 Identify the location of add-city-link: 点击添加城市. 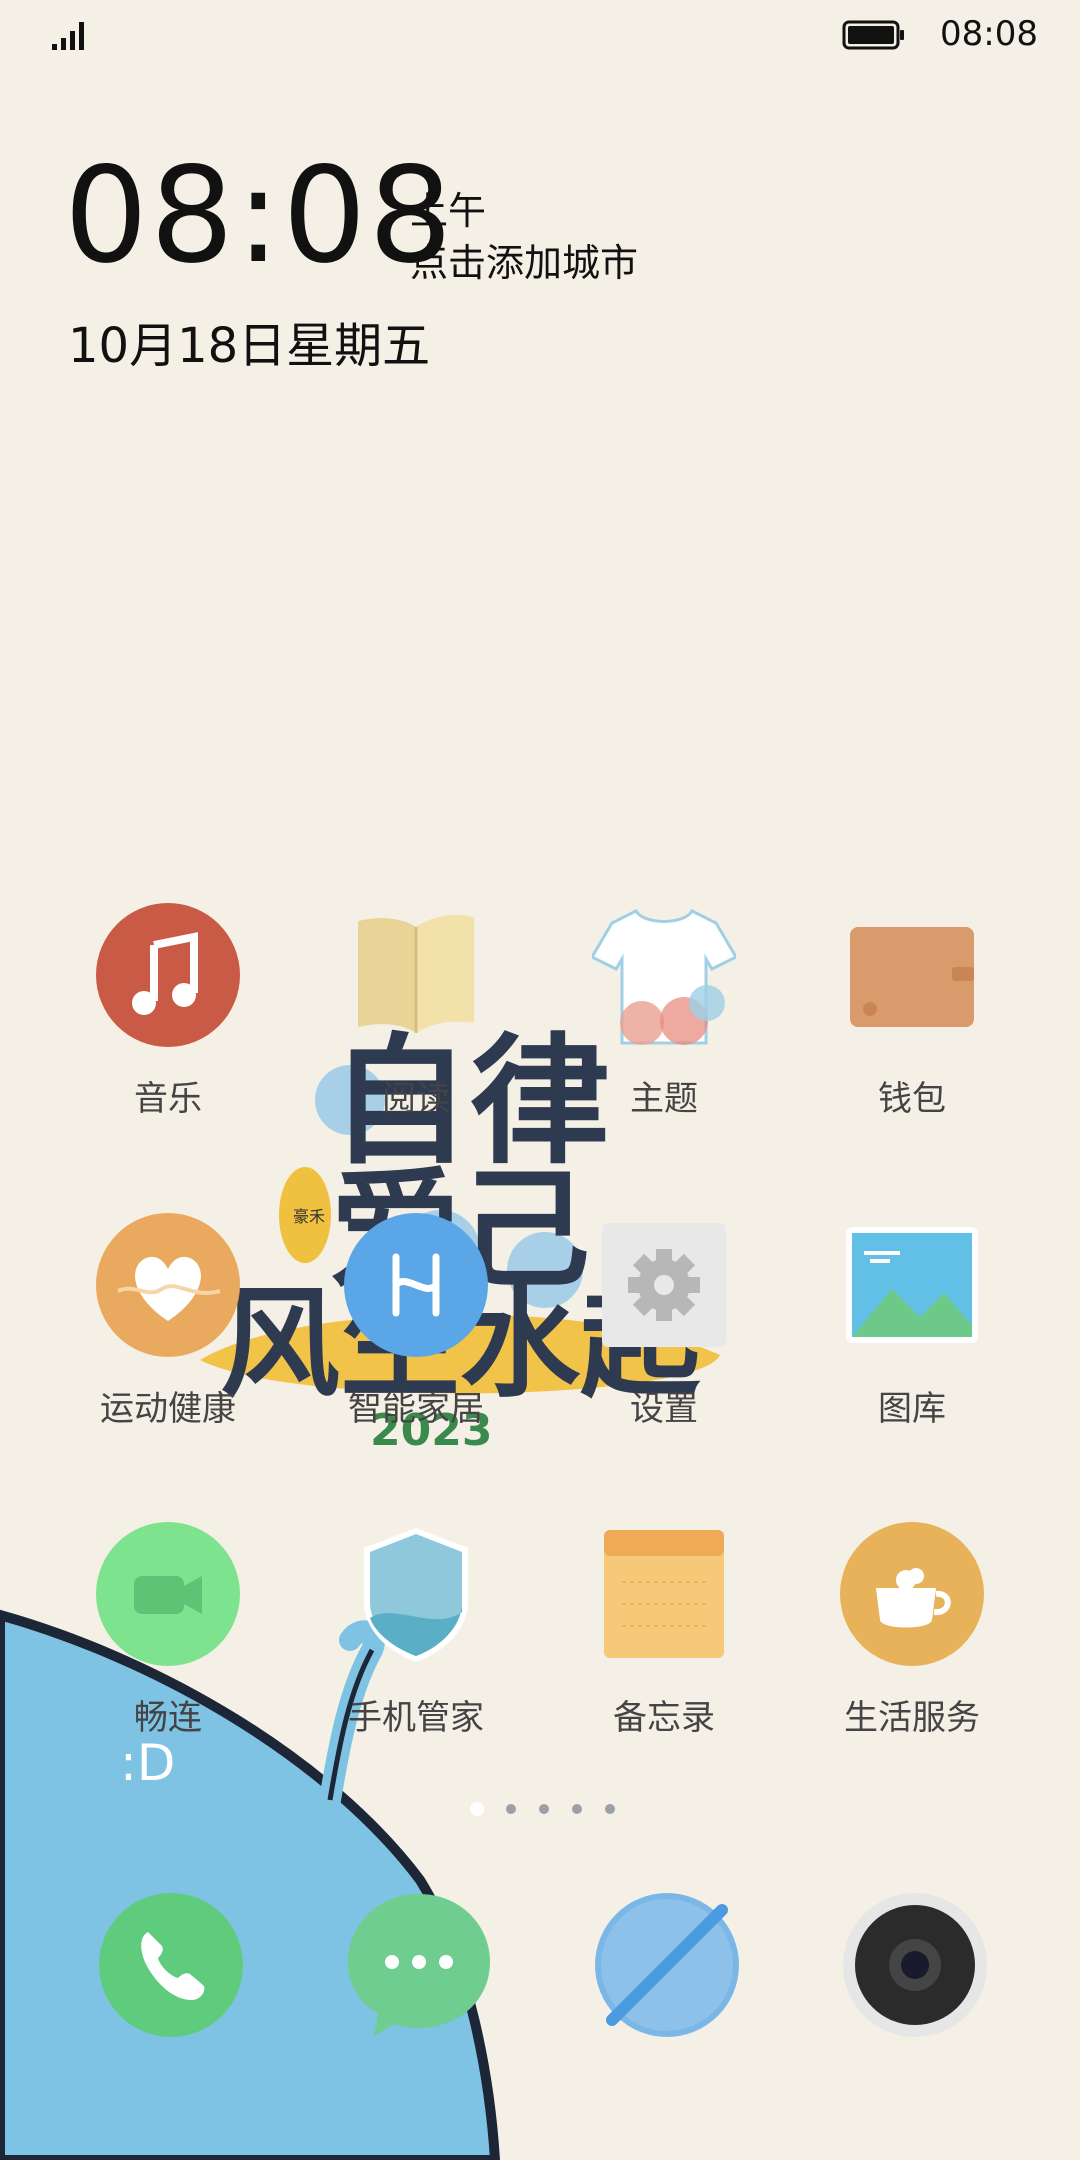
(524, 259).